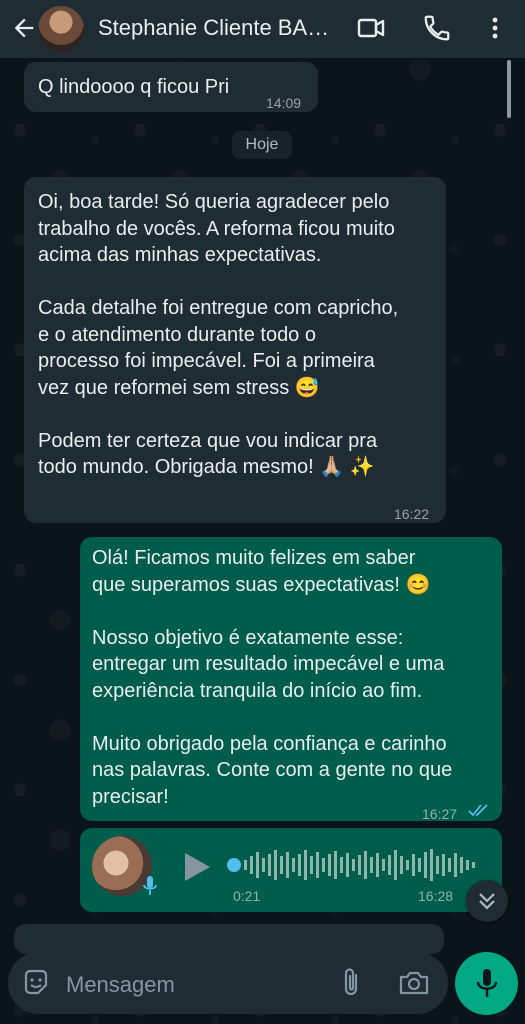 This screenshot has width=525, height=1024. What do you see at coordinates (229, 939) in the screenshot?
I see `message-incoming-partial` at bounding box center [229, 939].